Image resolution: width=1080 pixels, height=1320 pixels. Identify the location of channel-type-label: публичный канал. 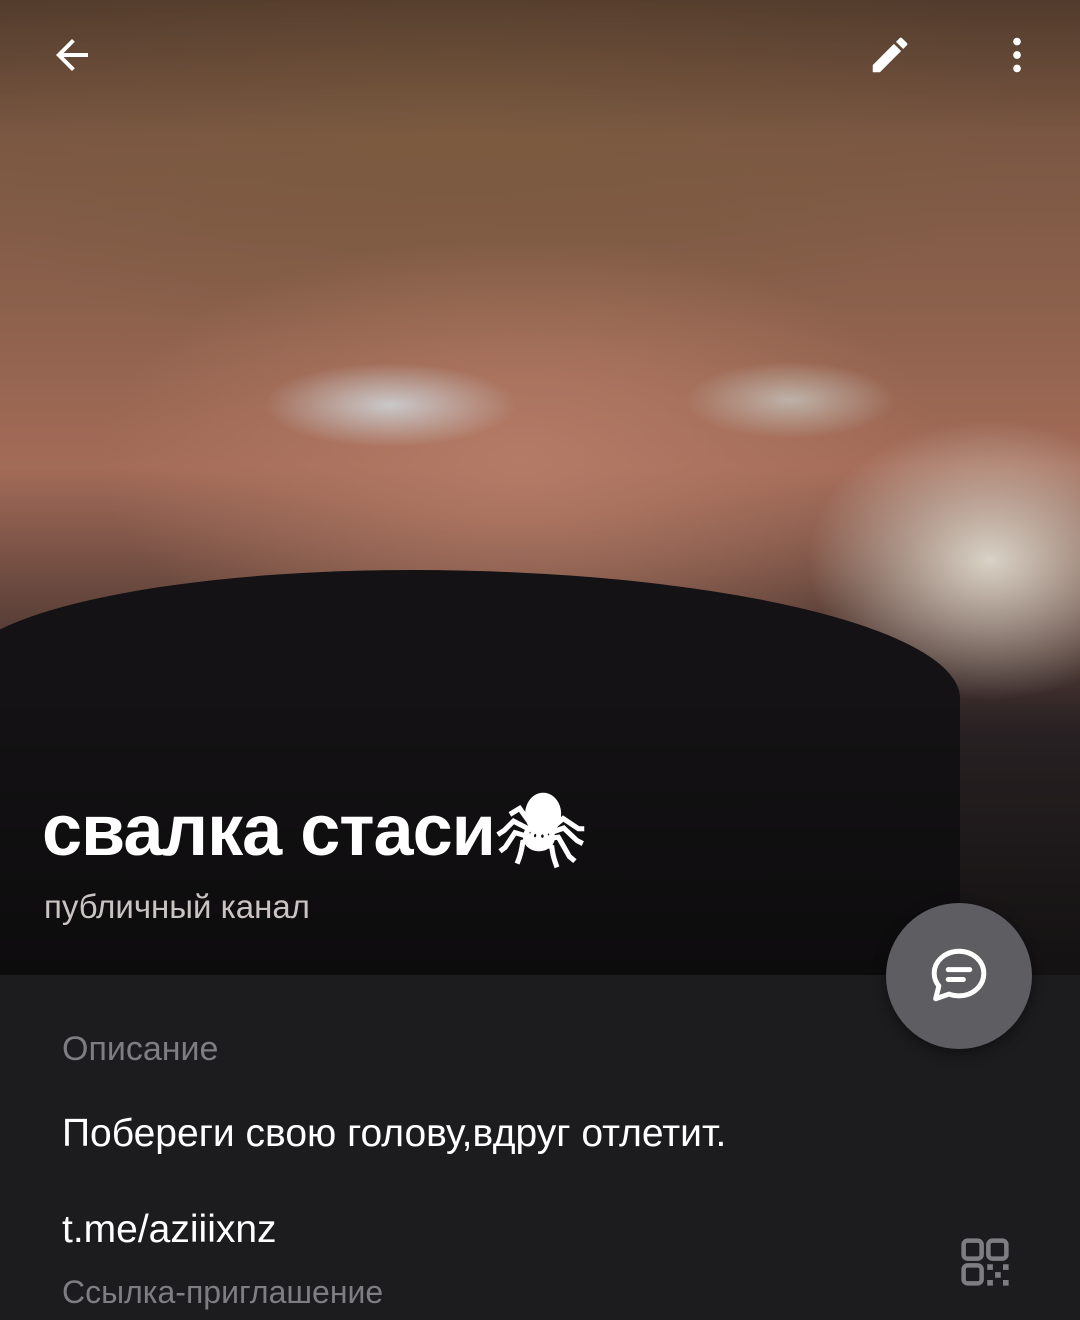
(177, 906).